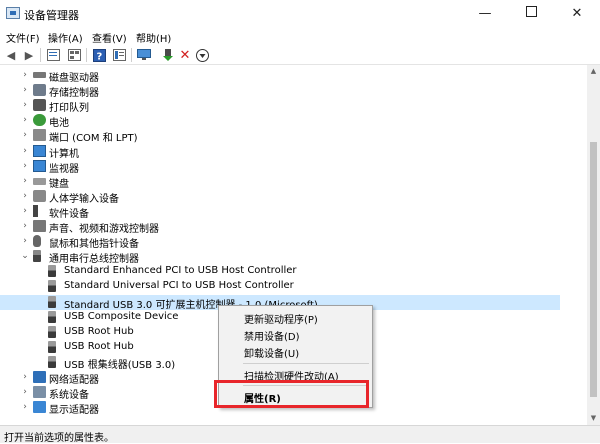  Describe the element at coordinates (280, 167) in the screenshot. I see `device-category-row: › 监视器` at that location.